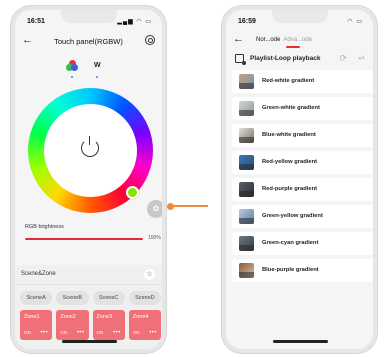 Image resolution: width=389 pixels, height=357 pixels. I want to click on list-item: Red-purple gradient, so click(302, 189).